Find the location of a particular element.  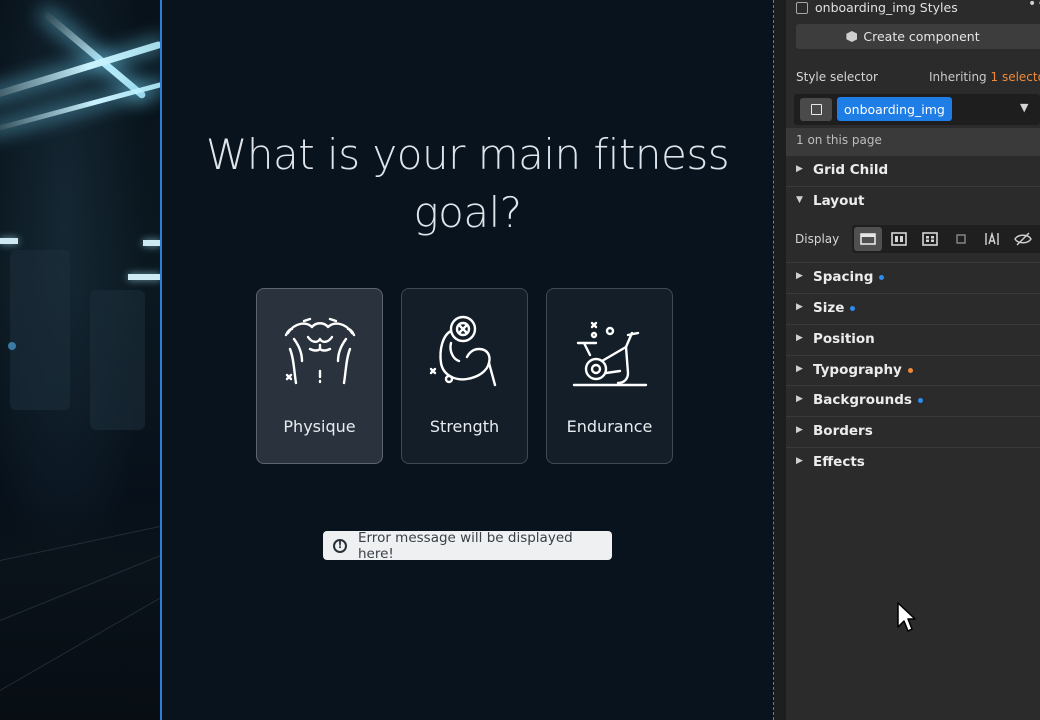

style-selector-label: Style selector is located at coordinates (837, 77).